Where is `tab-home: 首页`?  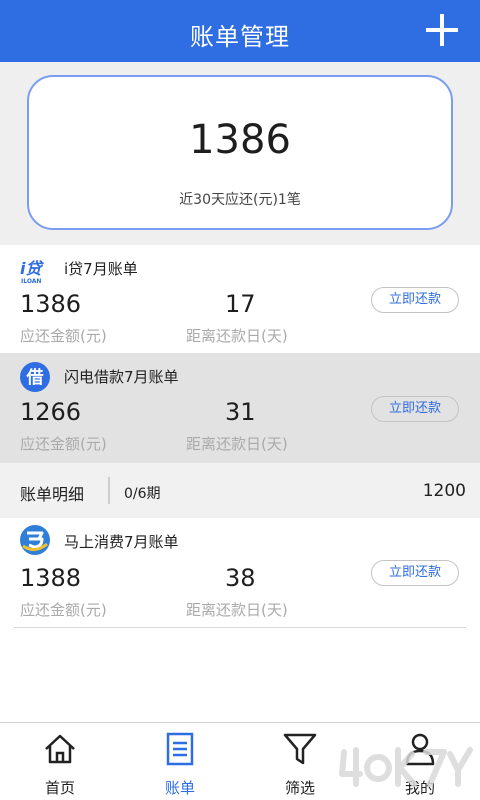
tab-home: 首页 is located at coordinates (60, 761).